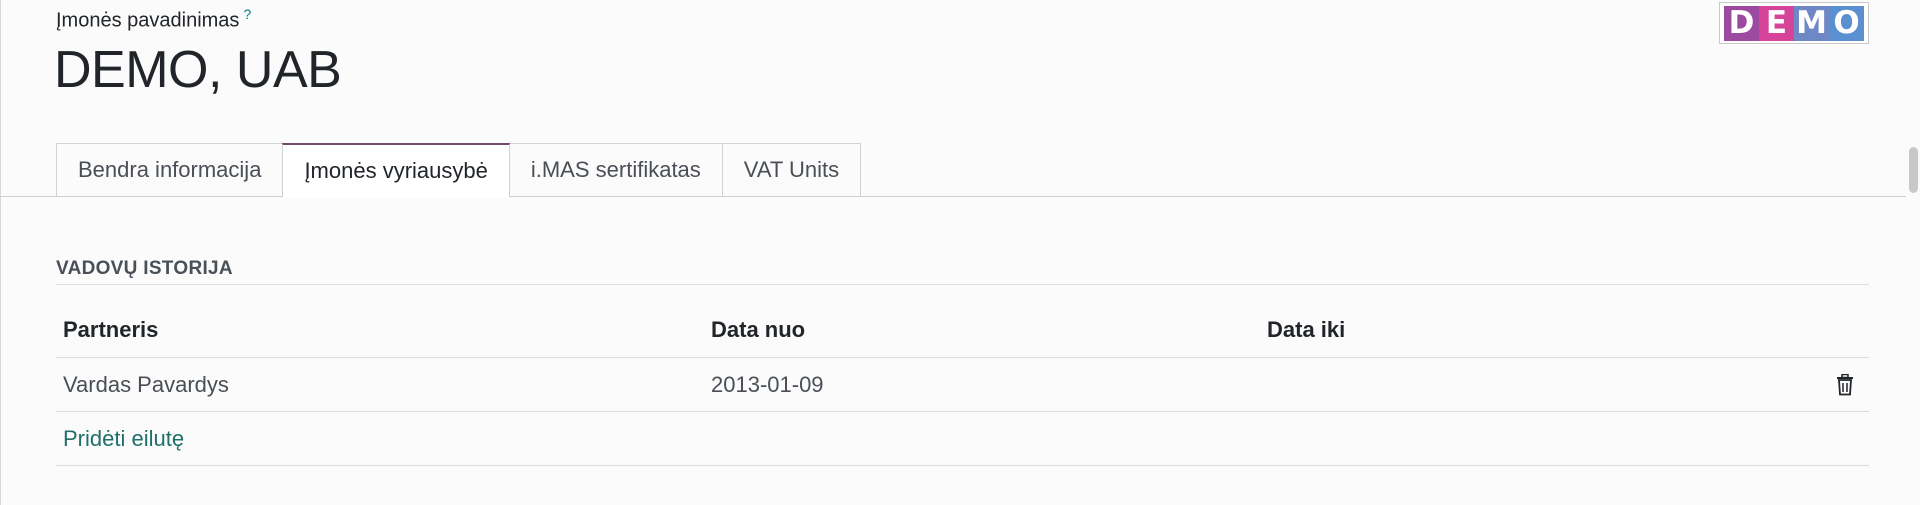 This screenshot has height=505, width=1920. What do you see at coordinates (123, 438) in the screenshot?
I see `add-line-link: Pridėti eilutę` at bounding box center [123, 438].